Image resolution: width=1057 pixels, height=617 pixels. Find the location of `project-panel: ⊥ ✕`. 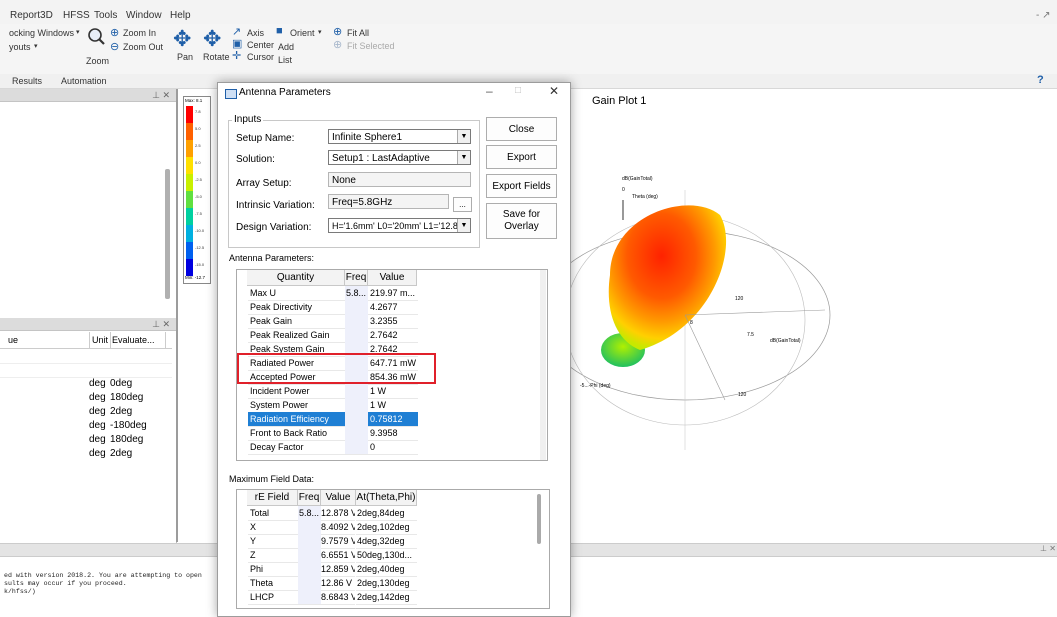

project-panel: ⊥ ✕ is located at coordinates (88, 201).